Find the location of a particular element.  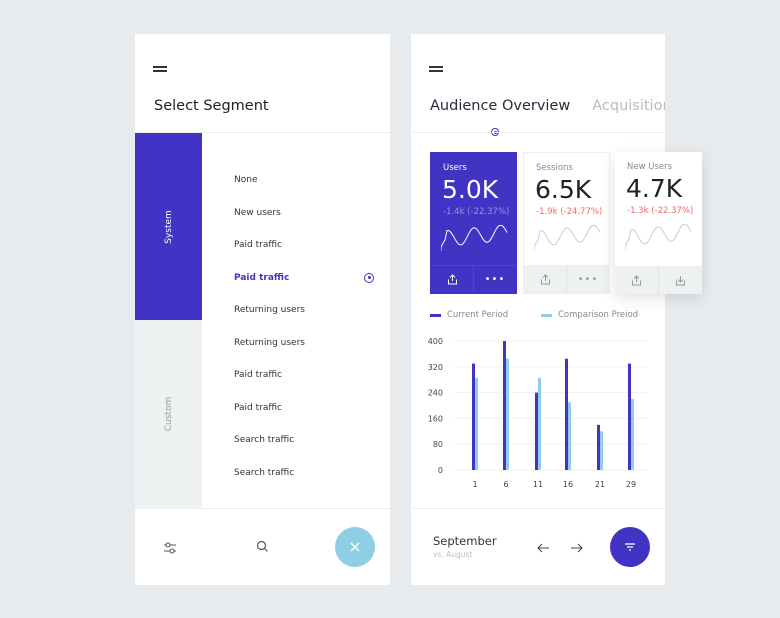

card-value: 6.5K is located at coordinates (563, 189).